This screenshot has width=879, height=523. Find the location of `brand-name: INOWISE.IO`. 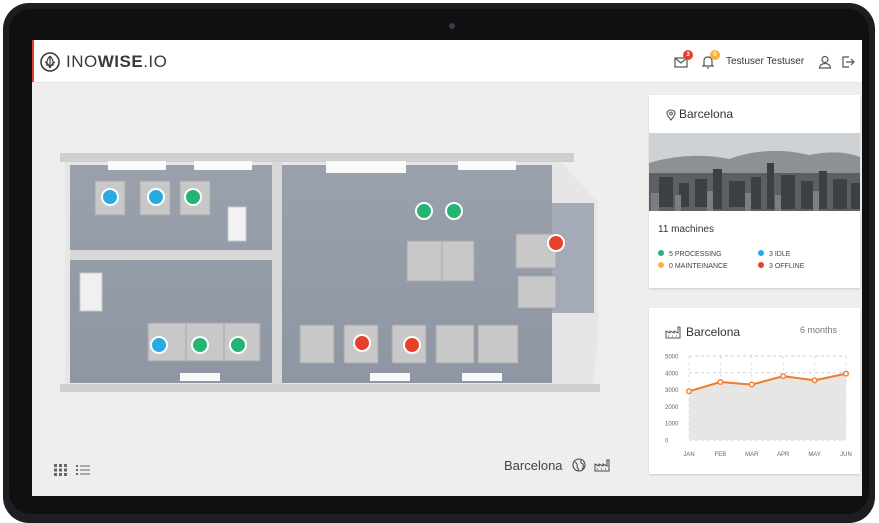

brand-name: INOWISE.IO is located at coordinates (116, 62).